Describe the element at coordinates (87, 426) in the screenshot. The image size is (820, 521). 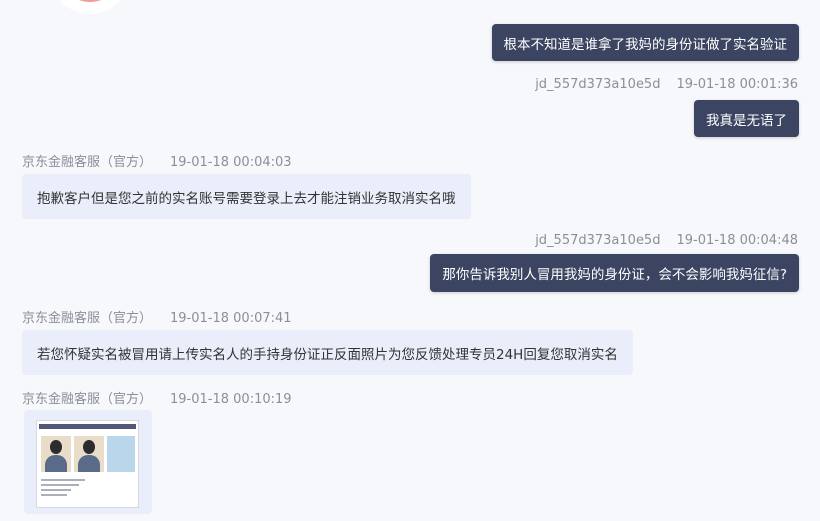
I see `thumbnail-header-bar` at that location.